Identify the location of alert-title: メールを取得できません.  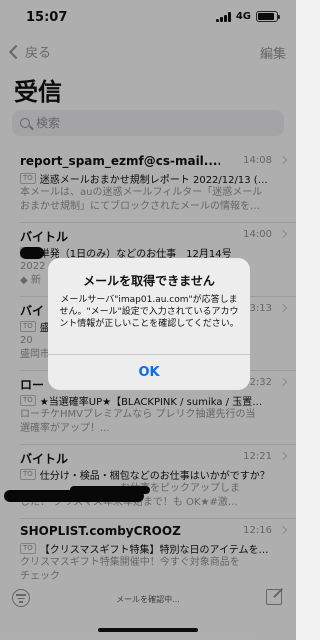
(149, 281).